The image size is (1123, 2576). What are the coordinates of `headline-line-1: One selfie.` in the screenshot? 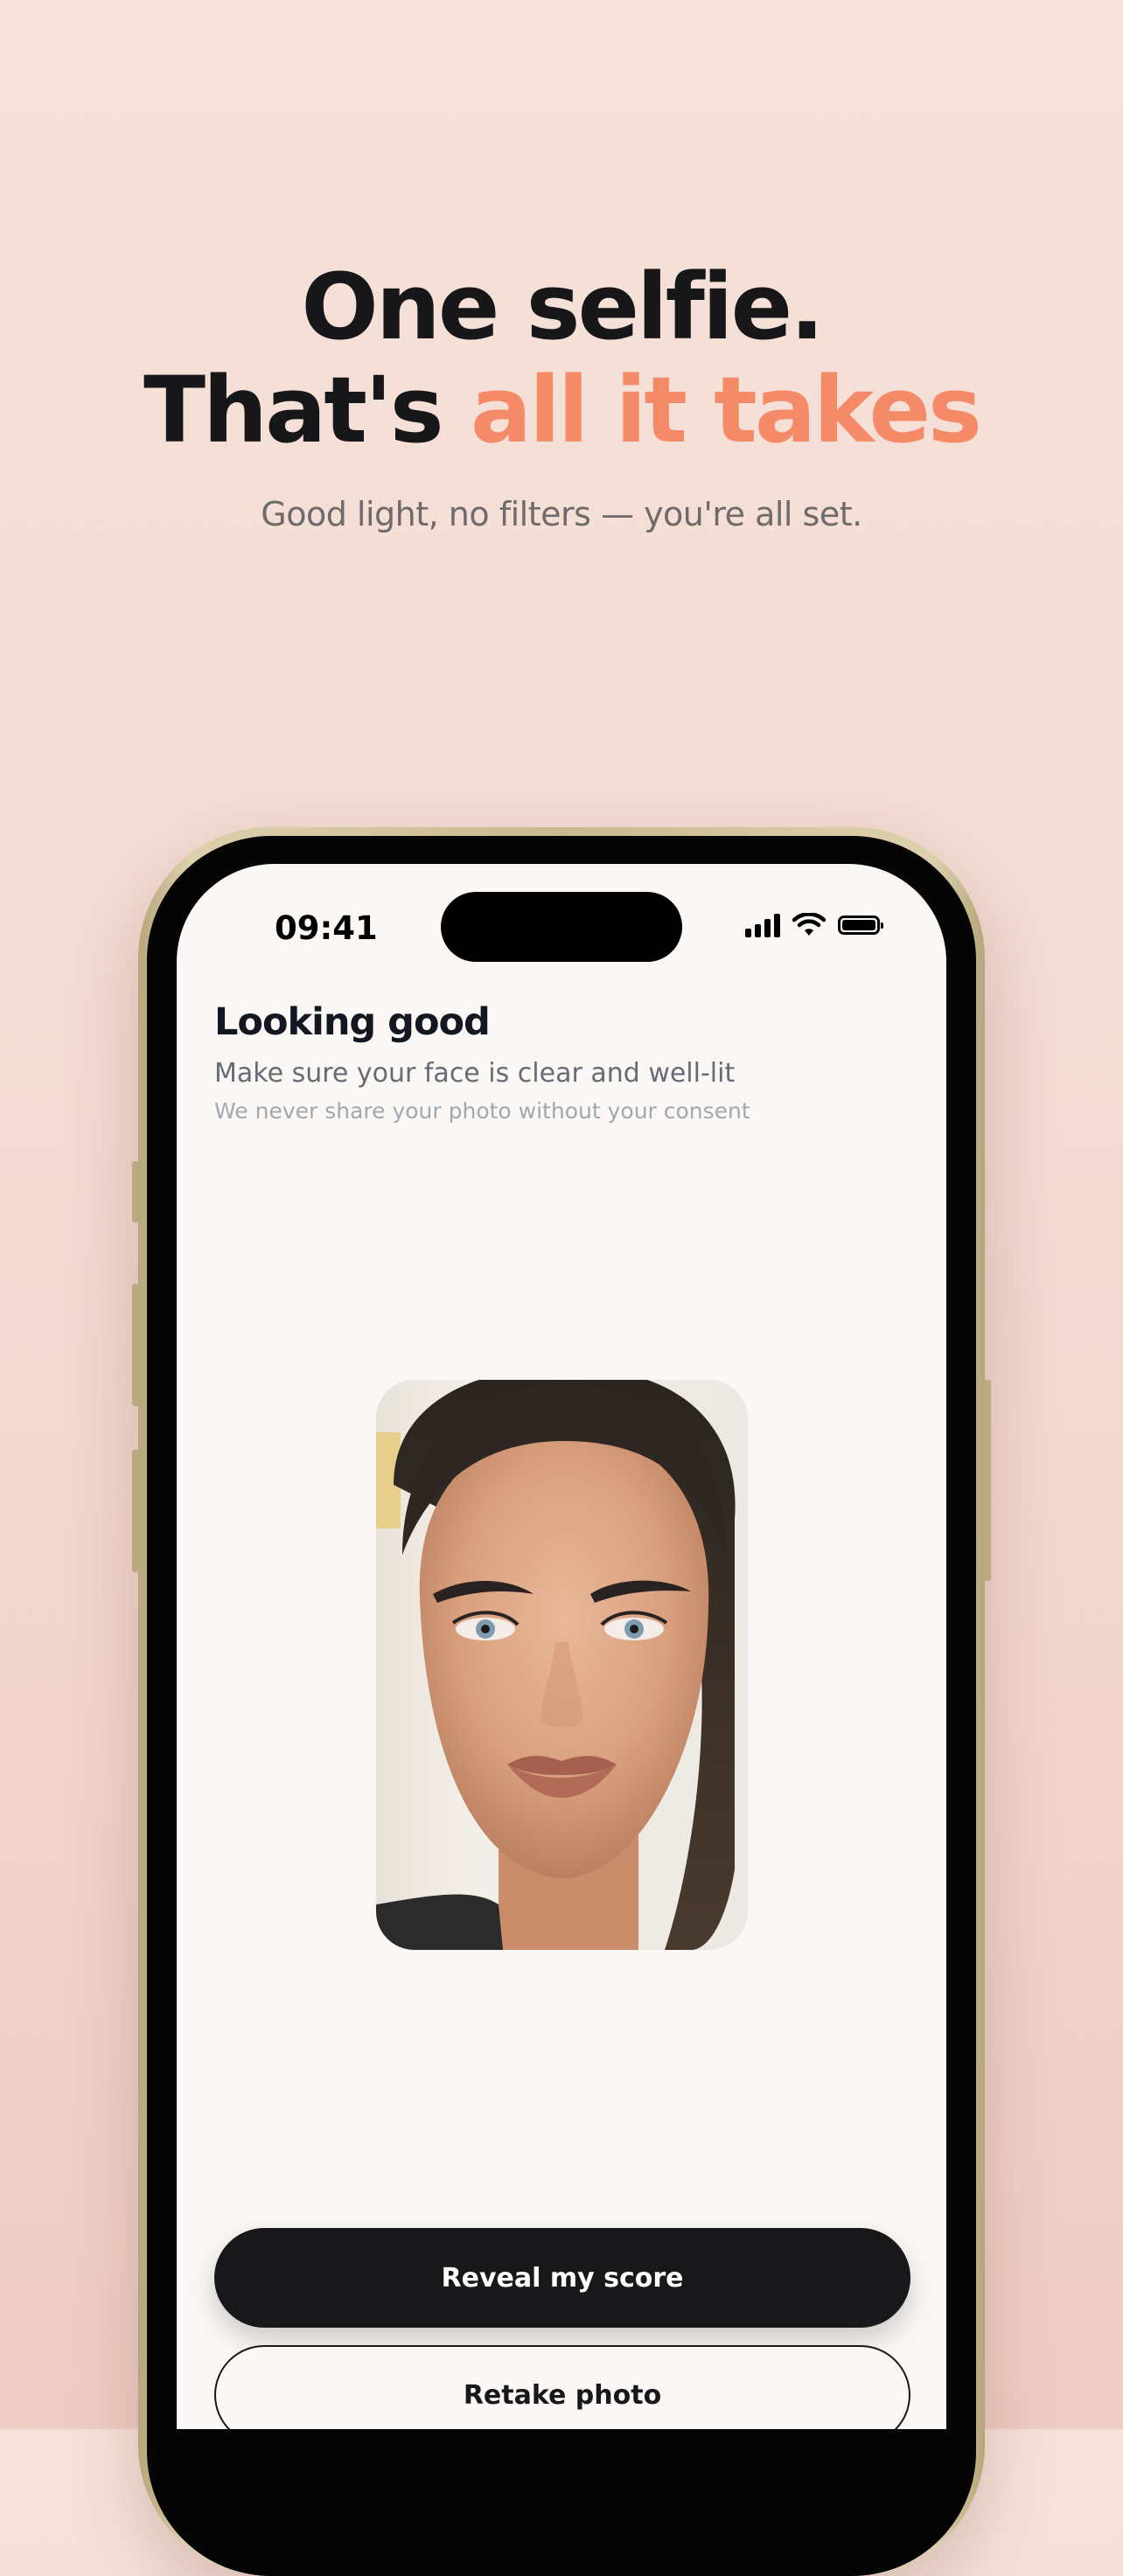 It's located at (562, 307).